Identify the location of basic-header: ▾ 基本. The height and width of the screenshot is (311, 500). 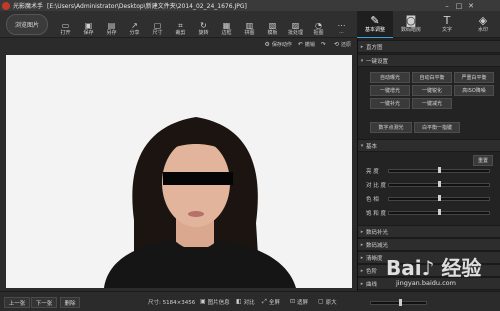
(429, 145).